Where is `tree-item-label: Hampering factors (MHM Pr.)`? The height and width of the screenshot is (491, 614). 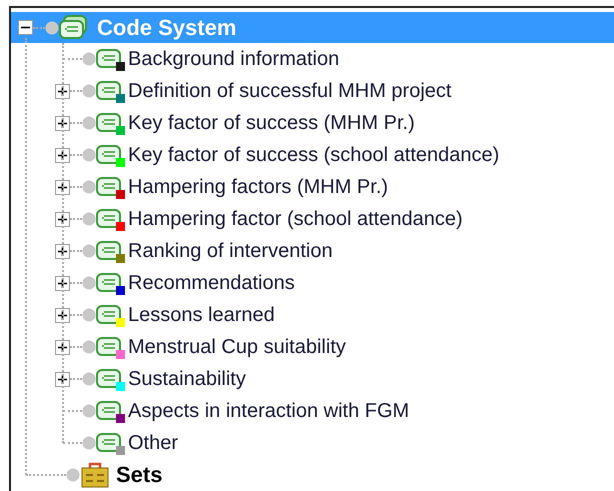 tree-item-label: Hampering factors (MHM Pr.) is located at coordinates (258, 187).